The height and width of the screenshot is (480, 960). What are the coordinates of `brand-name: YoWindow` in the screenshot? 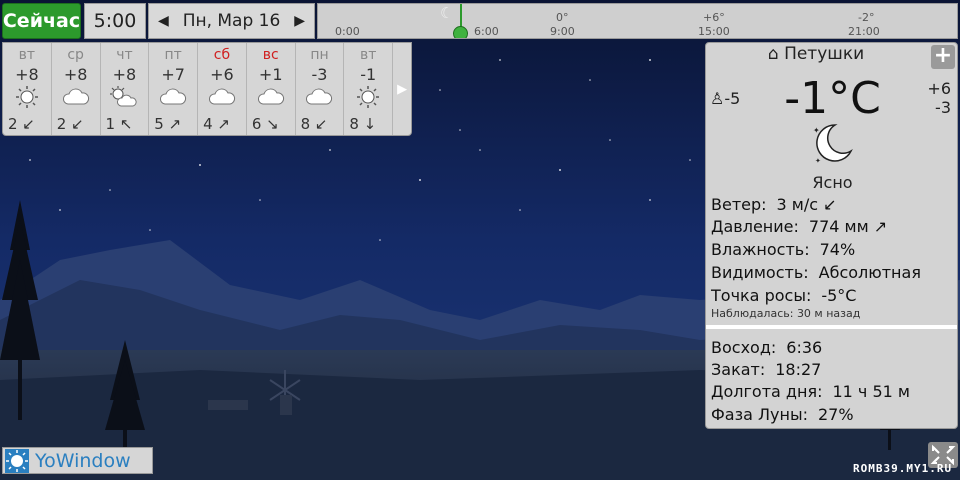 It's located at (83, 460).